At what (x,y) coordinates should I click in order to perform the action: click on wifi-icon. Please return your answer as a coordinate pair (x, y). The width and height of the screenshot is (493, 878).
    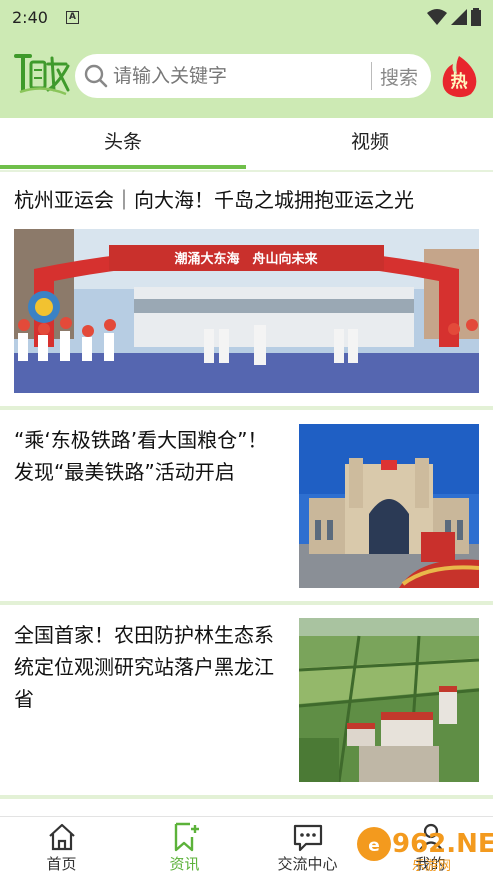
    Looking at the image, I should click on (437, 17).